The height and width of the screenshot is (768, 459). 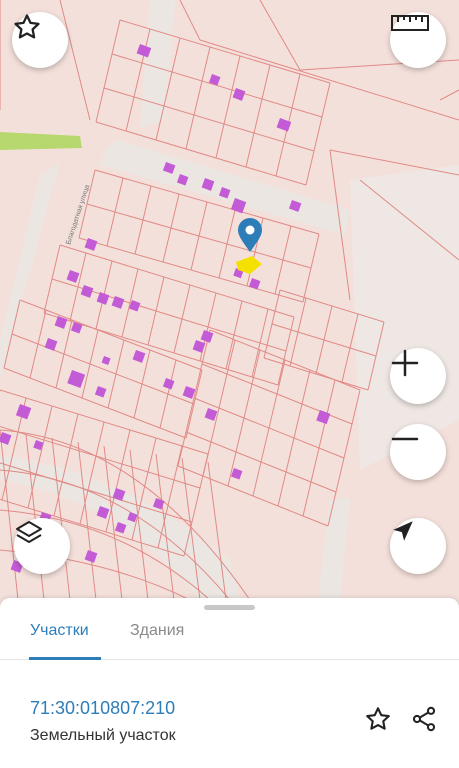 What do you see at coordinates (405, 363) in the screenshot?
I see `plus-icon` at bounding box center [405, 363].